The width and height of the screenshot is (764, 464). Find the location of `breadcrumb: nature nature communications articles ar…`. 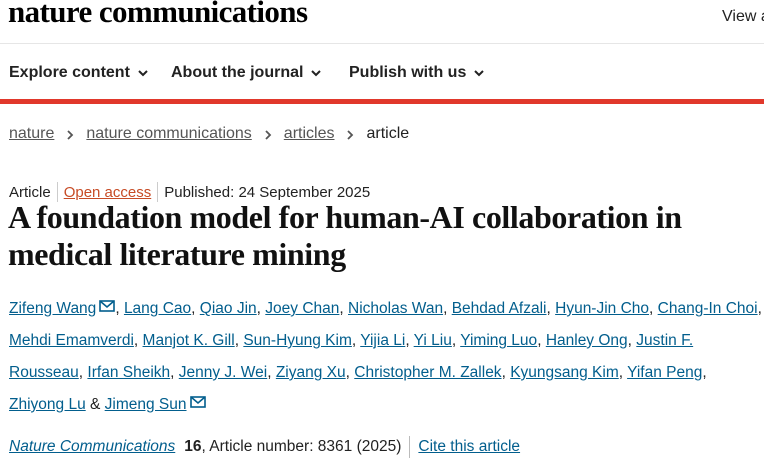

breadcrumb: nature nature communications articles ar… is located at coordinates (209, 134).